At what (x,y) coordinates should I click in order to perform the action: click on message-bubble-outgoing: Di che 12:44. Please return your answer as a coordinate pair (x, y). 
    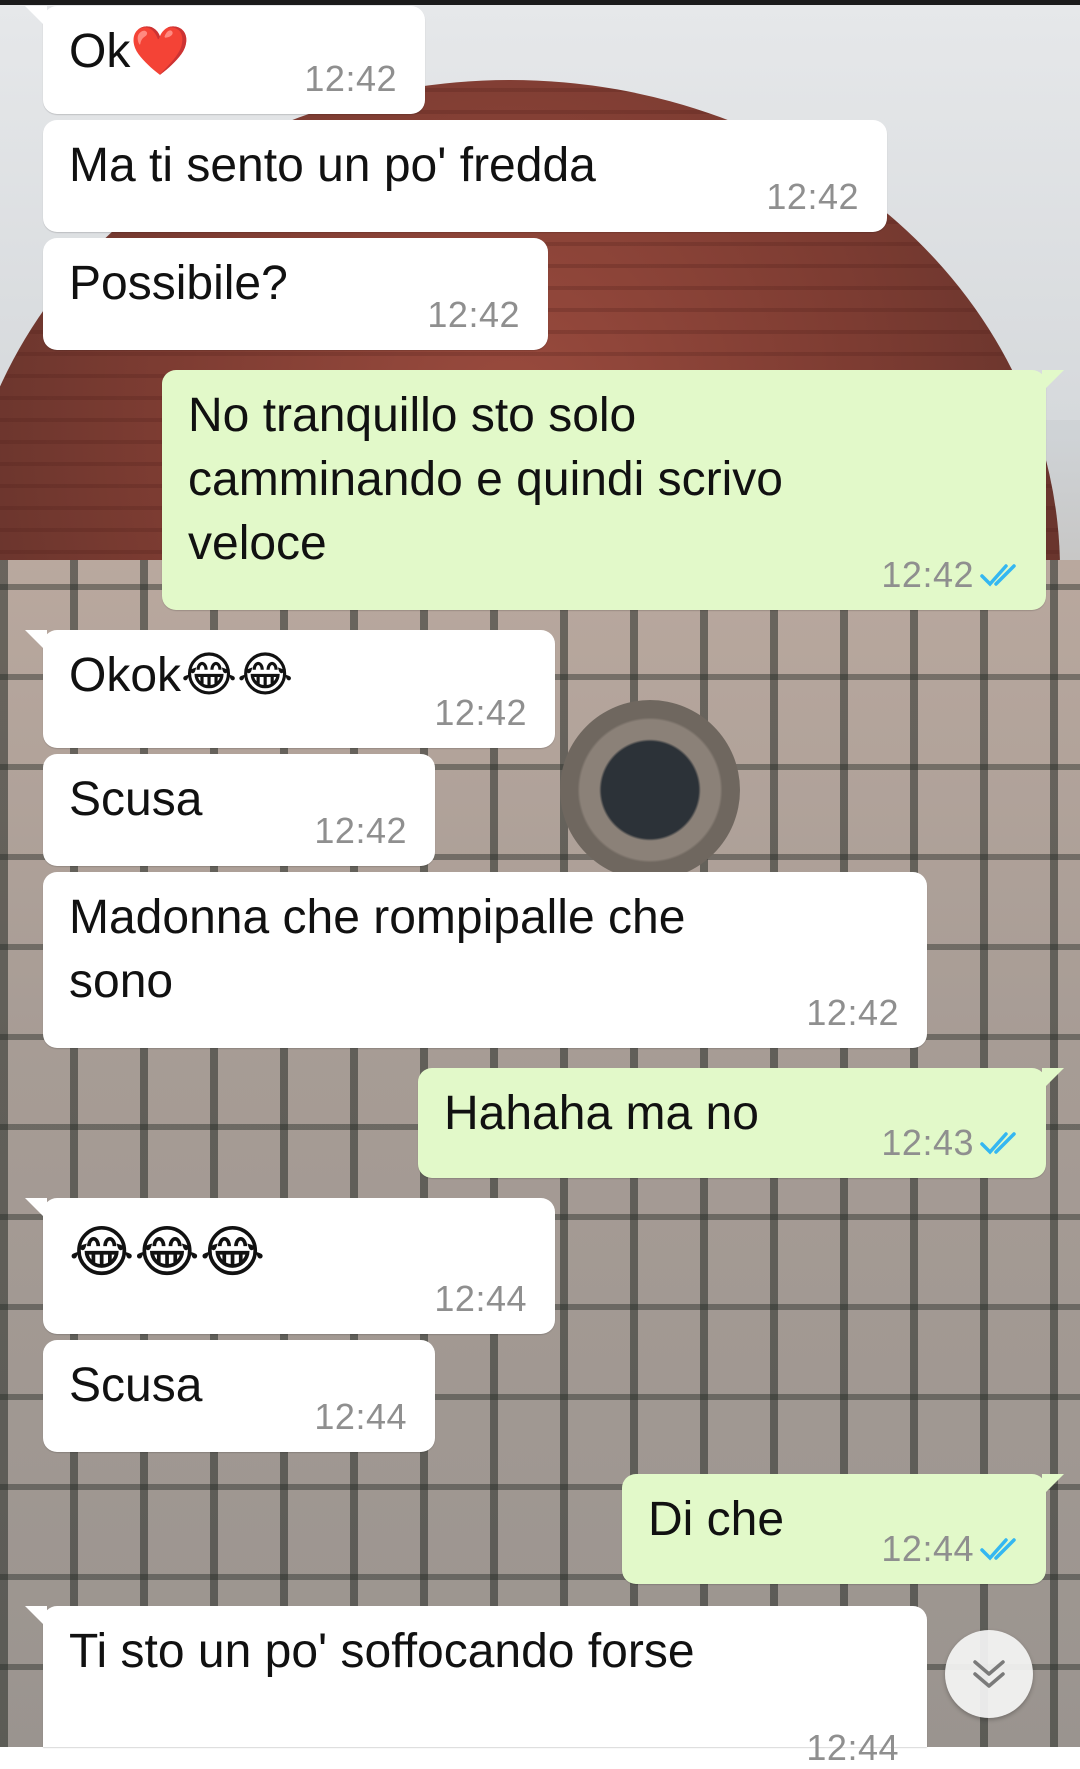
    Looking at the image, I should click on (843, 1529).